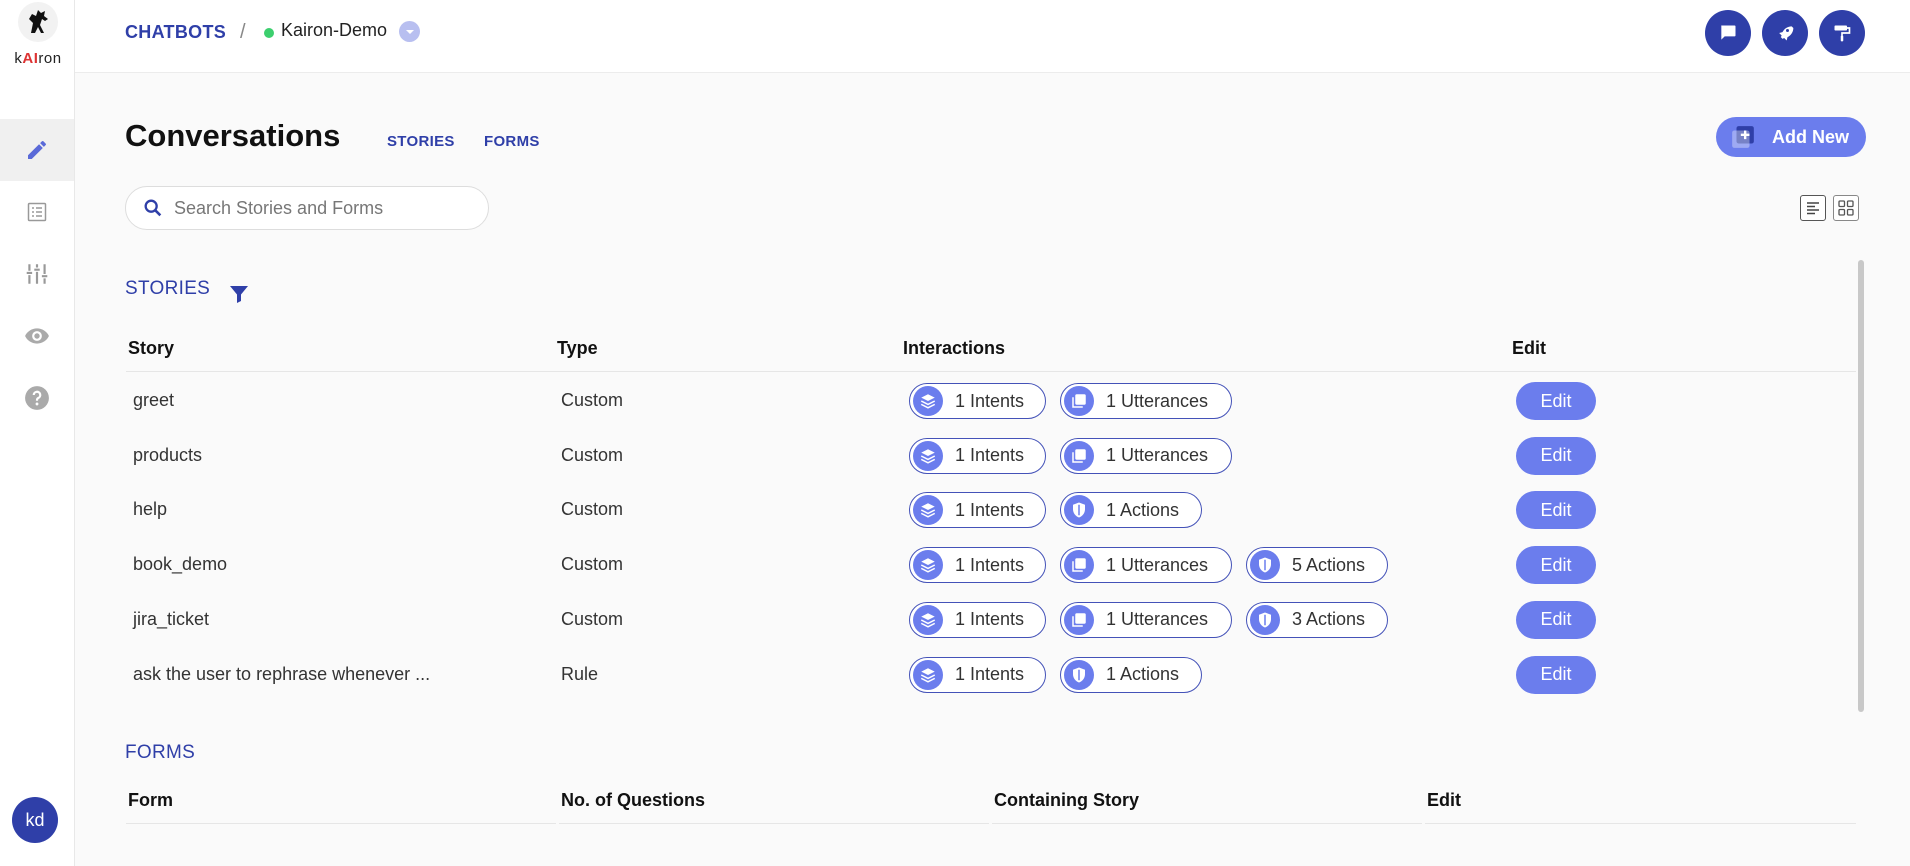 This screenshot has width=1910, height=866. I want to click on logo-text: kAIron, so click(38, 58).